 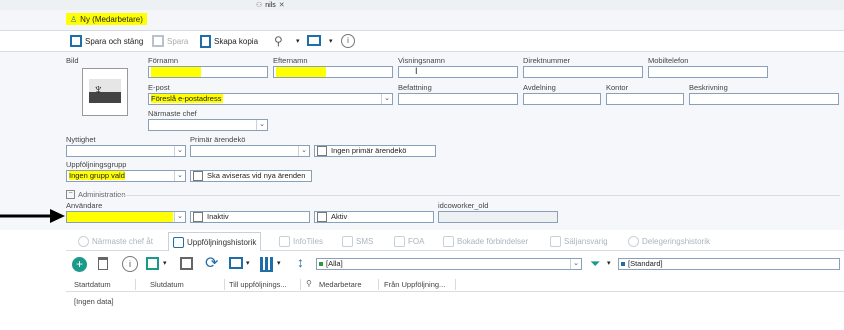 I want to click on aktiv-checkbox, so click(x=322, y=217).